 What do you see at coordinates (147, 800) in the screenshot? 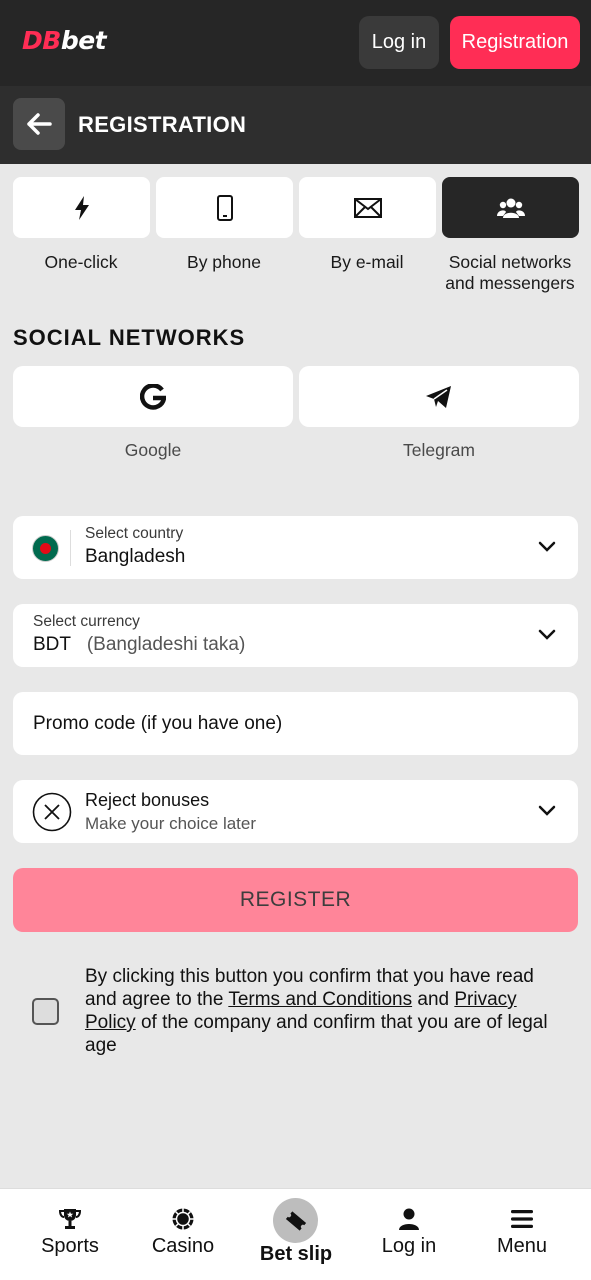
I see `bonus-title: Reject bonuses` at bounding box center [147, 800].